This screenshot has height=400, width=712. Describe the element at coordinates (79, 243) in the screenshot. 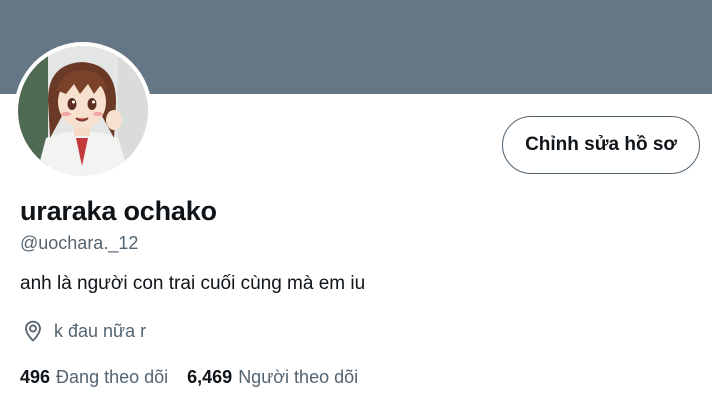

I see `username-handle: @uochara._12` at that location.